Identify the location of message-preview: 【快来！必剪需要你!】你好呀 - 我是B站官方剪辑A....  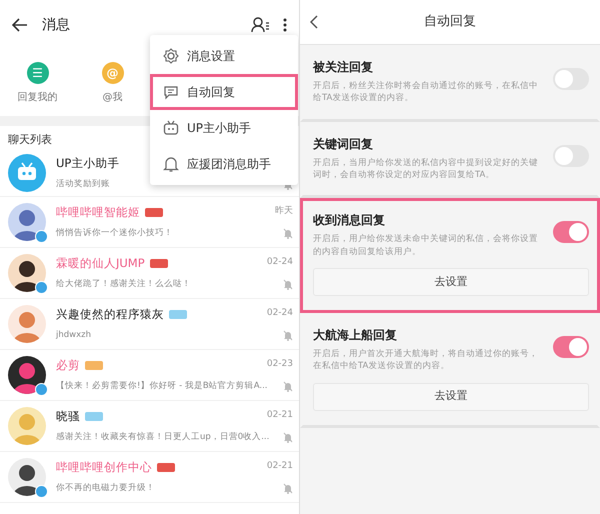
(162, 386).